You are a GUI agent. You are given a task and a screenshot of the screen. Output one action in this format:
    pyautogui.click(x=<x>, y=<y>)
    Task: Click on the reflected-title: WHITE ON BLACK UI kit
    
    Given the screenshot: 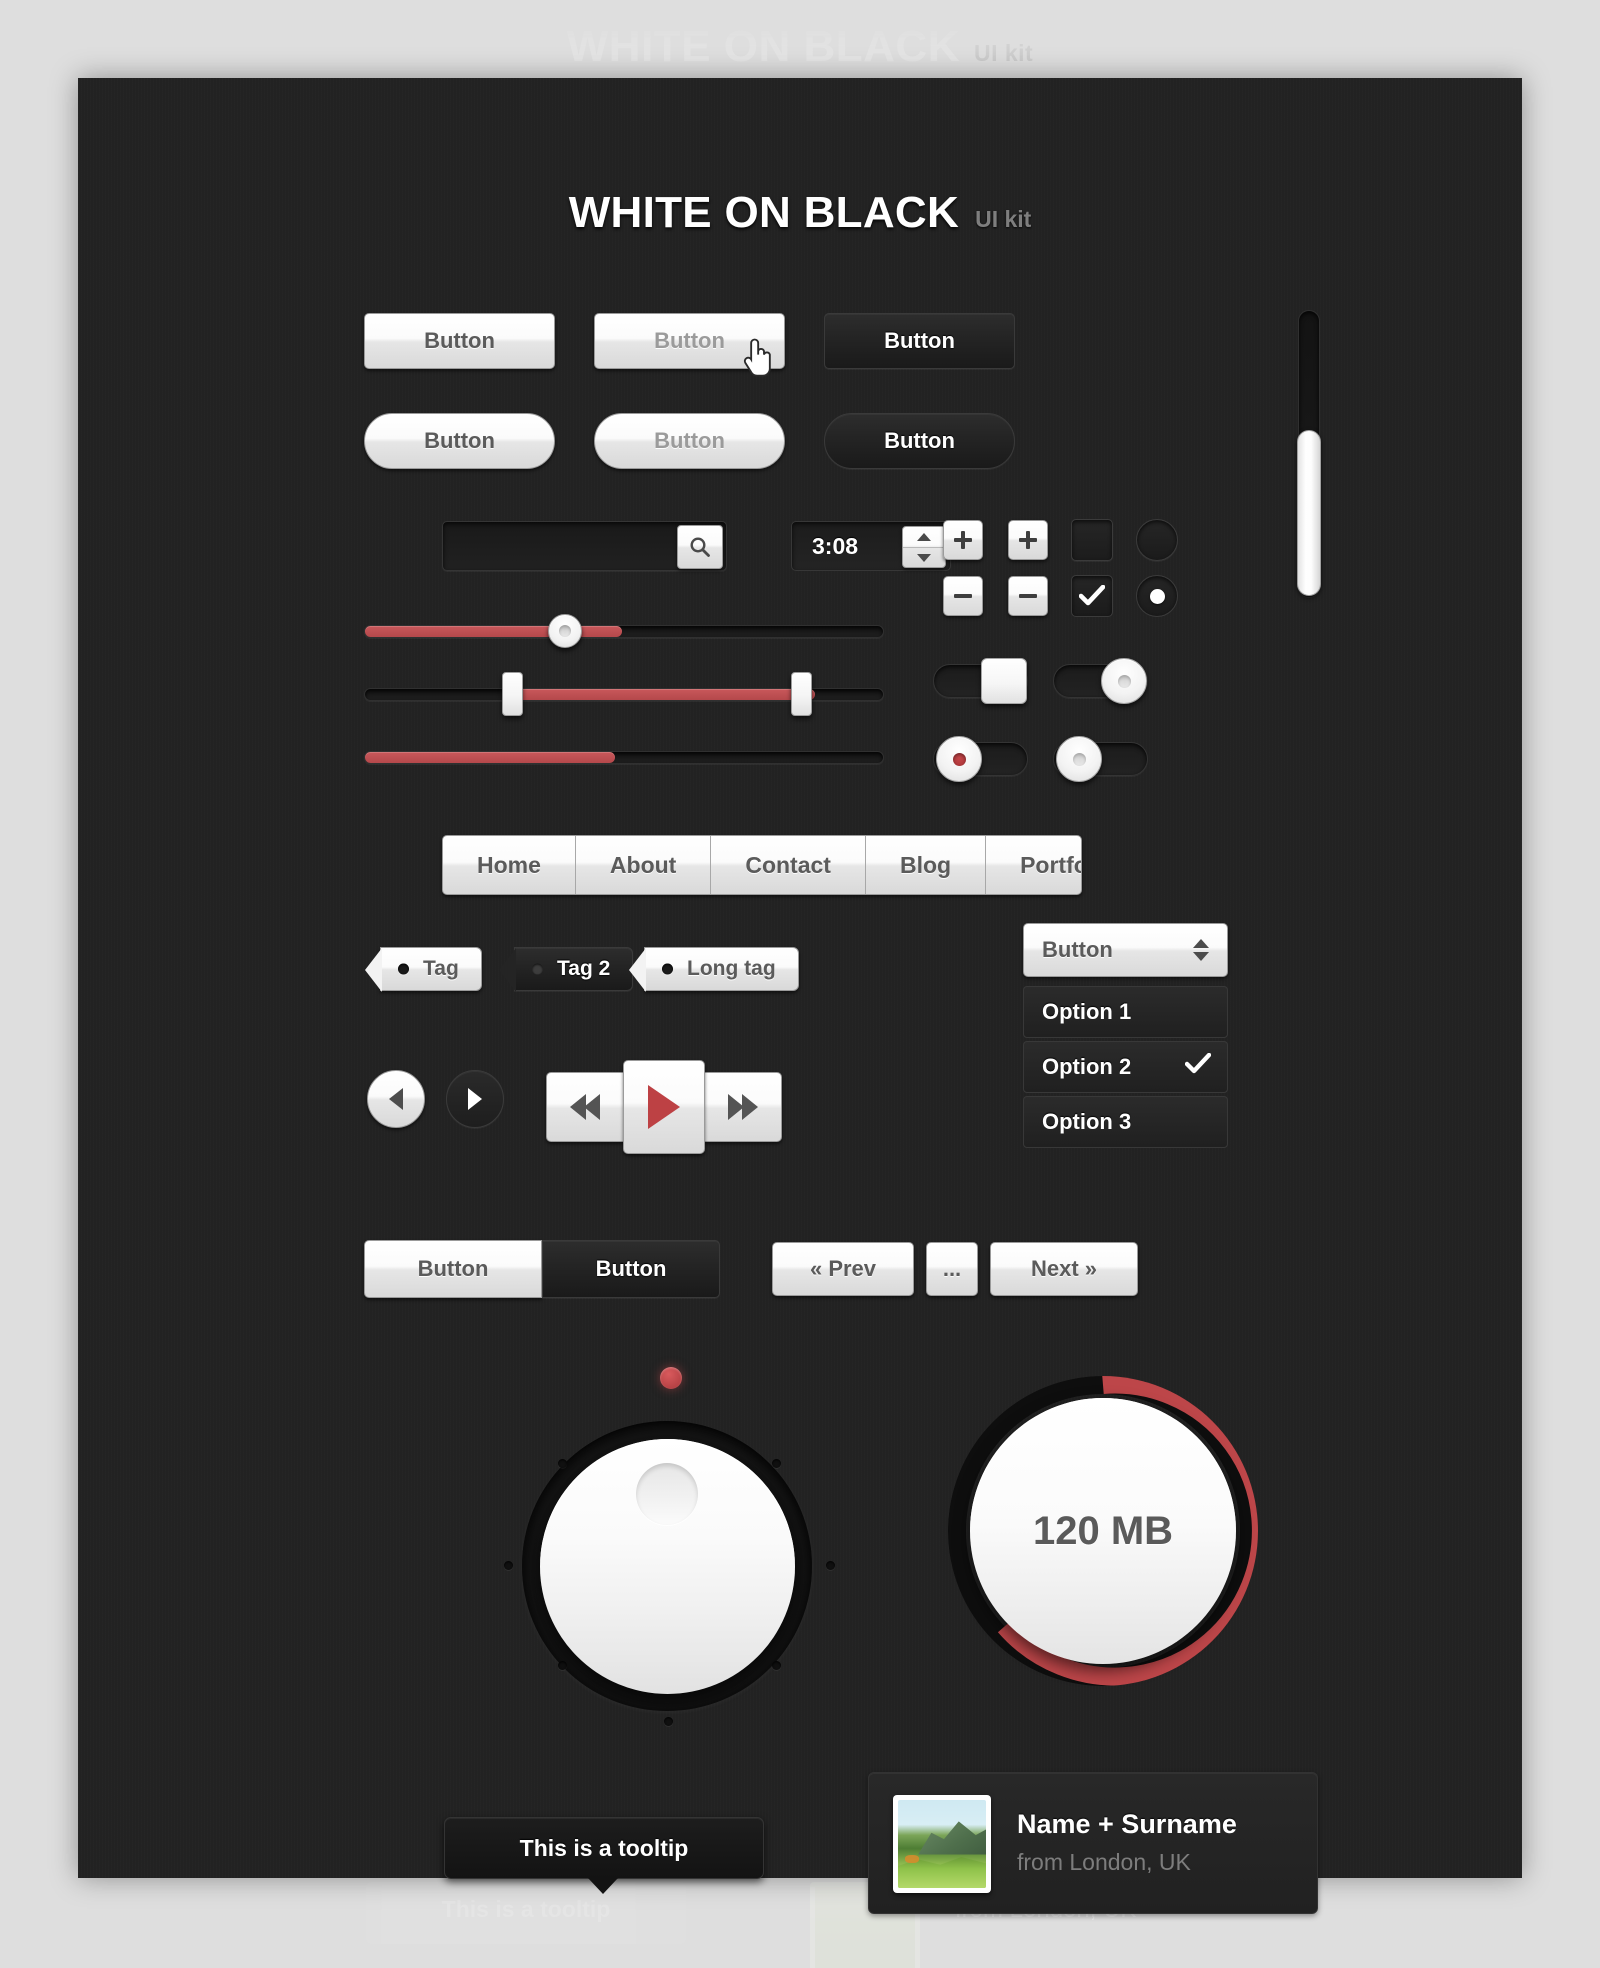 What is the action you would take?
    pyautogui.click(x=800, y=47)
    